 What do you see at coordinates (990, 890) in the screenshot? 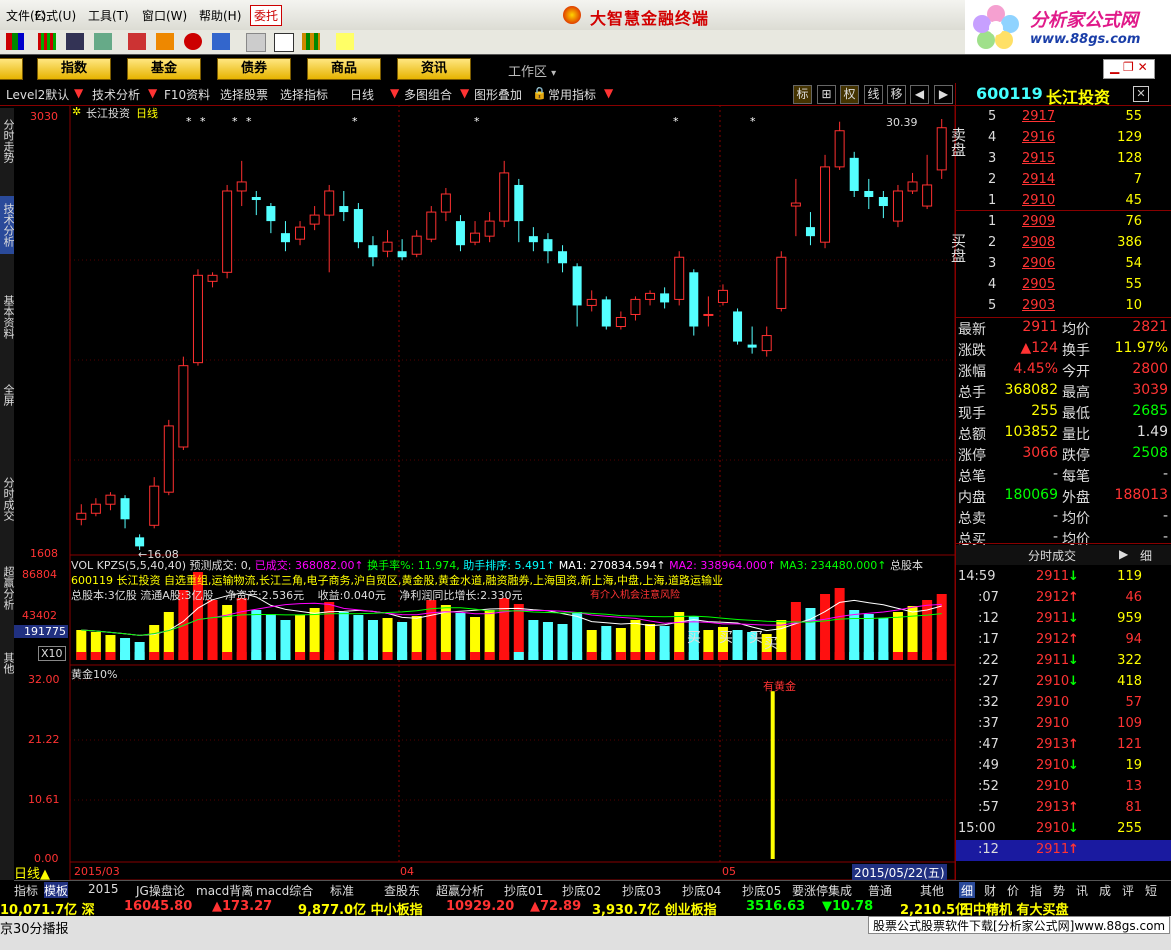
I see `quote-panel-tab: 财` at bounding box center [990, 890].